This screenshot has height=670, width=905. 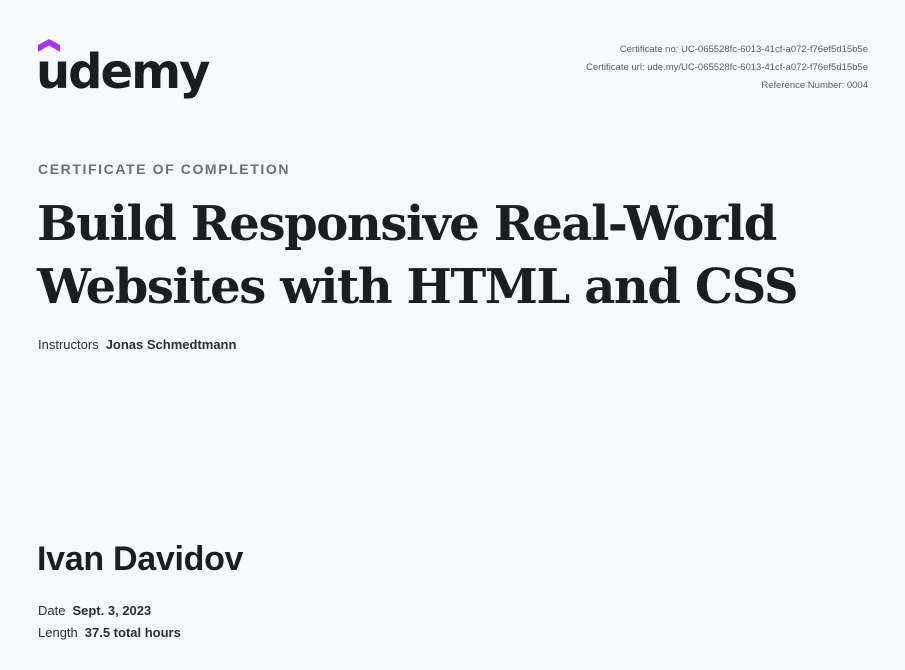 I want to click on instructors-line: Instructors Jonas Schmedtmann, so click(x=137, y=344).